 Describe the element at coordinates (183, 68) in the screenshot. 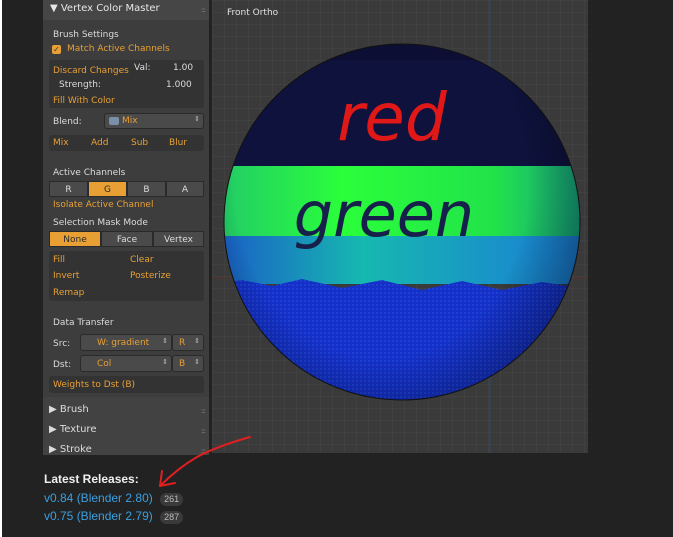

I see `val-value: 1.00` at that location.